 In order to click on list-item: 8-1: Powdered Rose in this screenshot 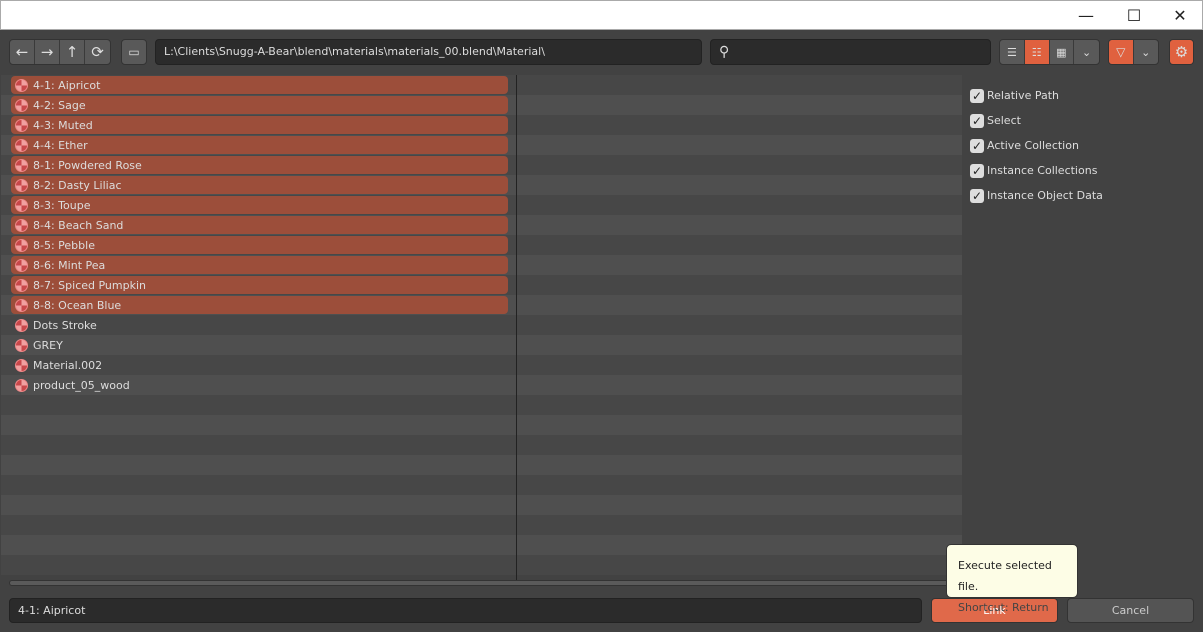, I will do `click(259, 165)`.